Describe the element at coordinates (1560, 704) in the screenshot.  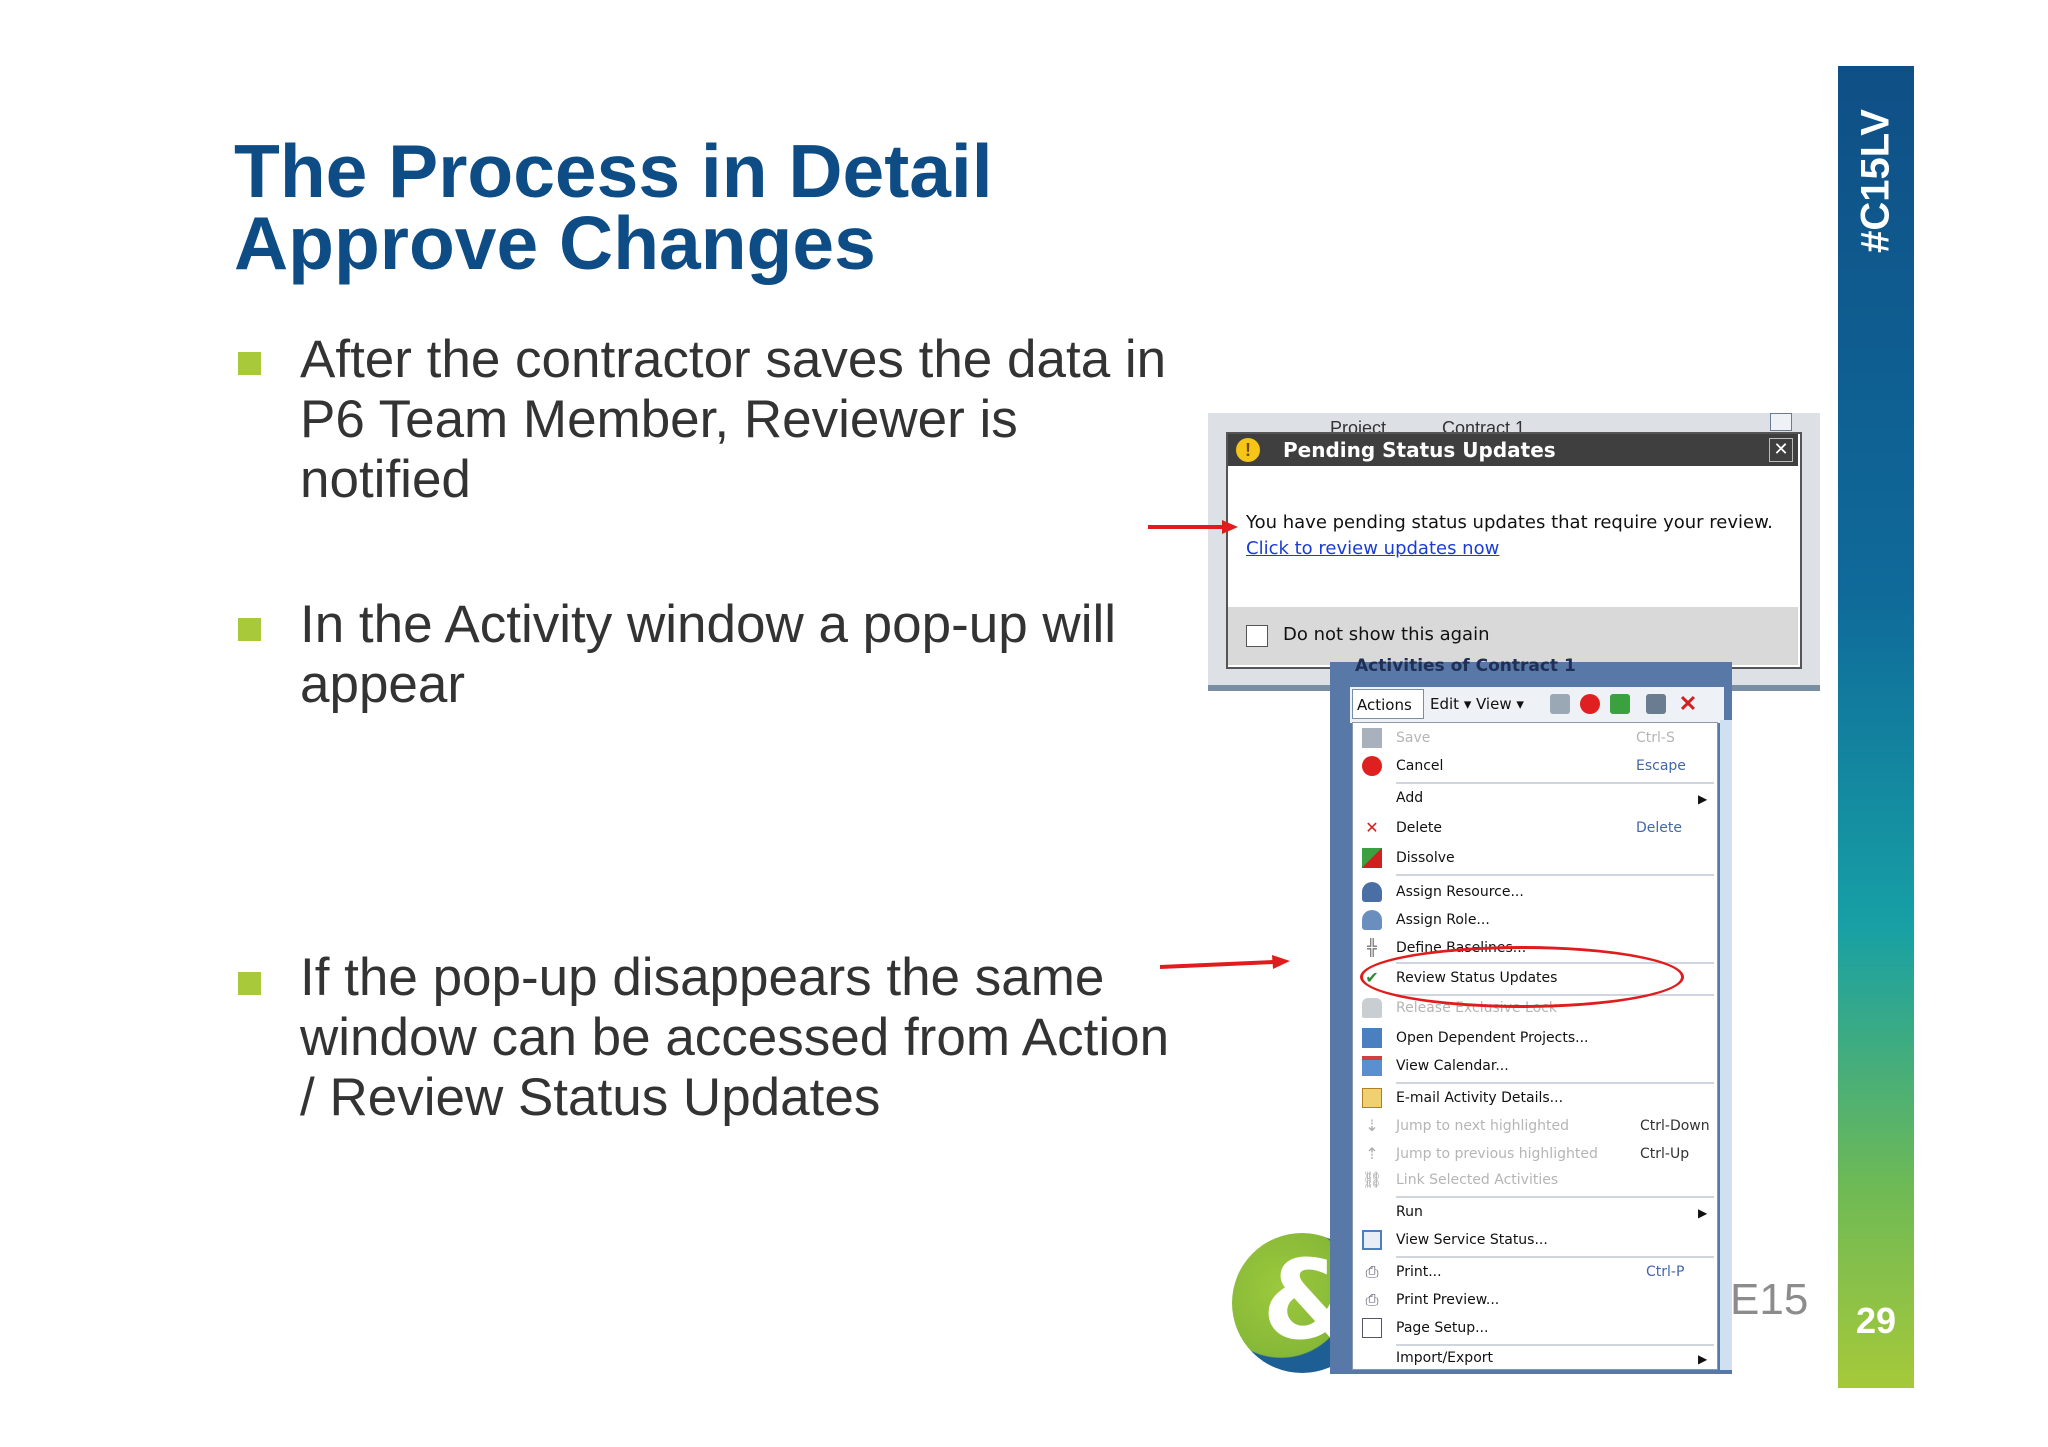
I see `toolbar-save-icon` at that location.